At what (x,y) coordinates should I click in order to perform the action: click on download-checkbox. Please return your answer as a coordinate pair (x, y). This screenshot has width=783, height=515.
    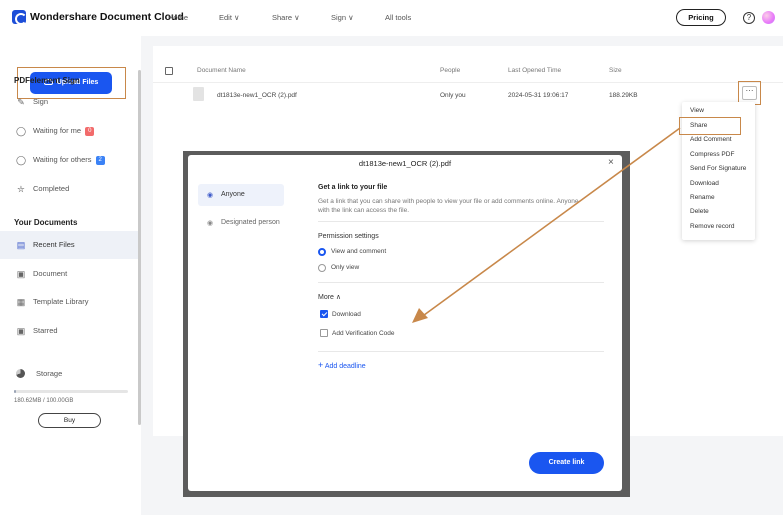
    Looking at the image, I should click on (324, 314).